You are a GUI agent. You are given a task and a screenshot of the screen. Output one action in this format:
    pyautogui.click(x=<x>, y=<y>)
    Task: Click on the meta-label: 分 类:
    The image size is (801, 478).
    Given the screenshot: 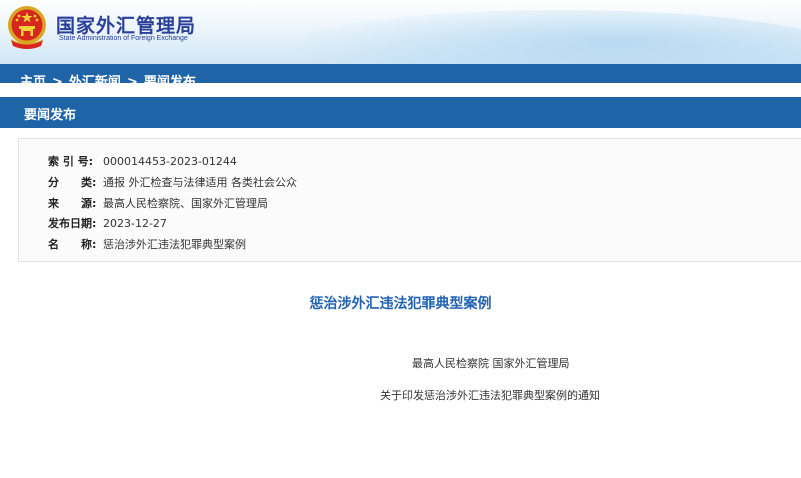 What is the action you would take?
    pyautogui.click(x=72, y=182)
    